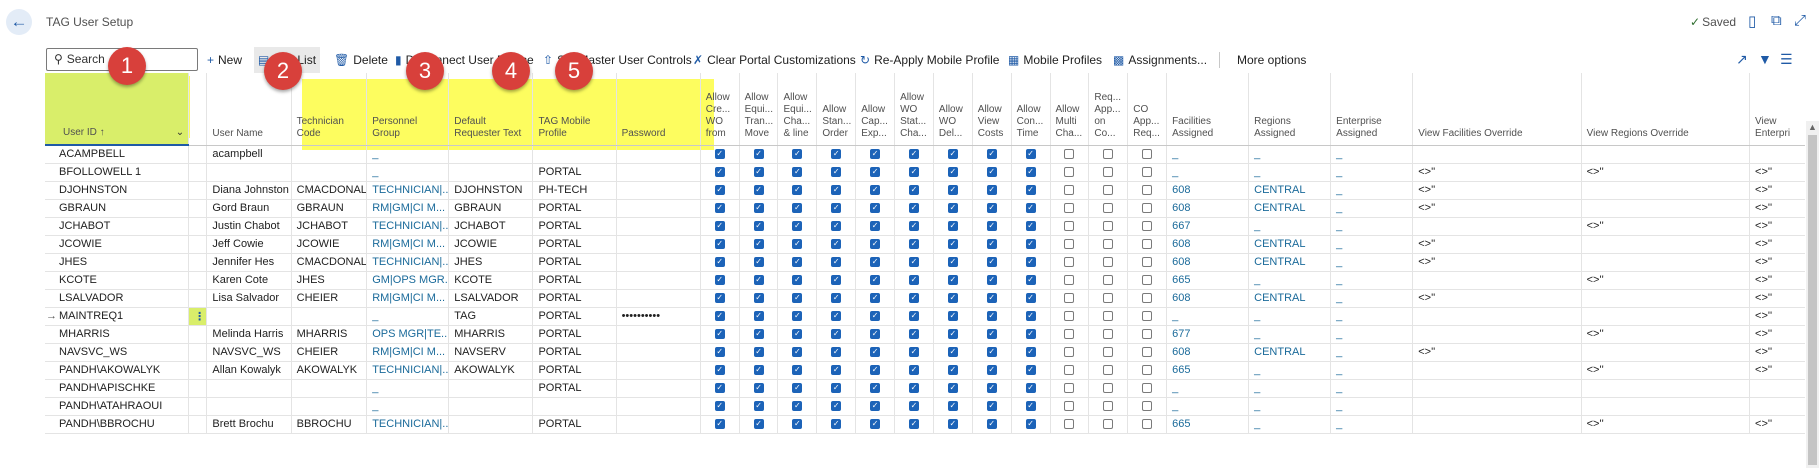 The height and width of the screenshot is (468, 1819). I want to click on requester-cell: NAVSERV, so click(491, 352).